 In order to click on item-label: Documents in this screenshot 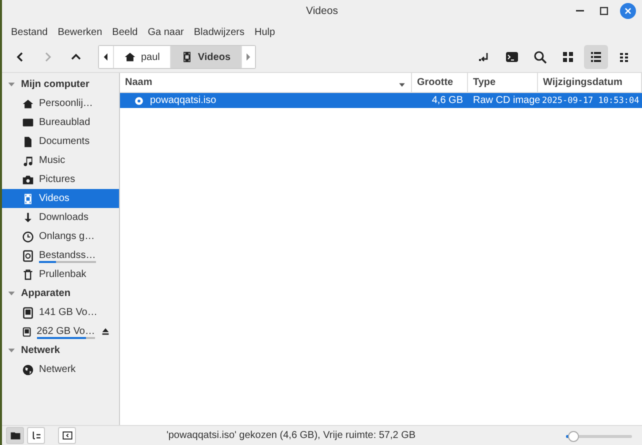, I will do `click(64, 141)`.